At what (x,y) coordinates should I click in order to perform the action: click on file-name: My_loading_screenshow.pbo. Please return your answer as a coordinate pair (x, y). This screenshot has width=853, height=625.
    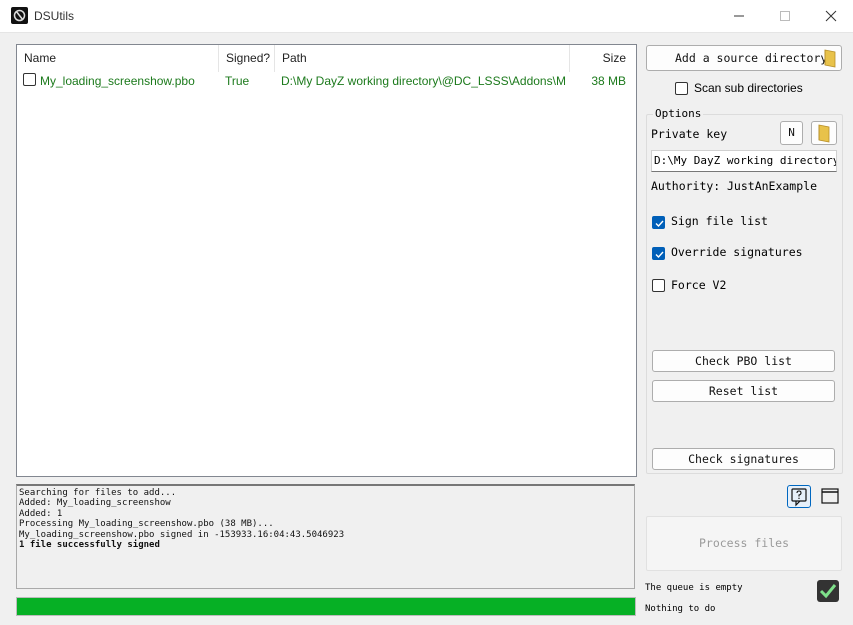
    Looking at the image, I should click on (117, 81).